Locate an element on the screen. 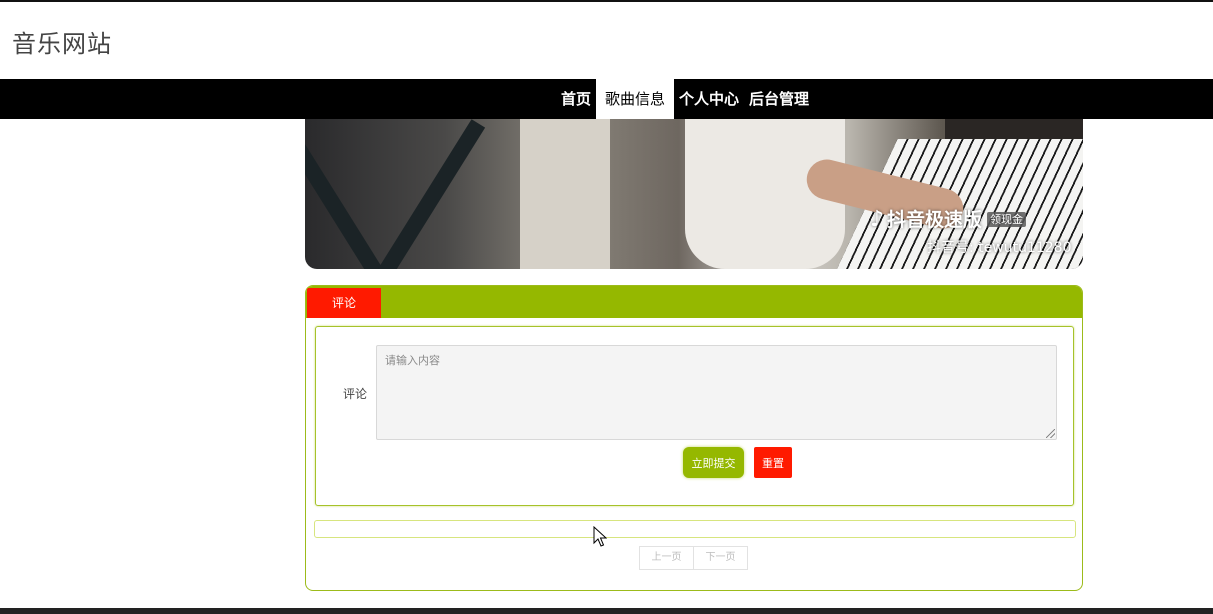  prev-page-button: 上一页 is located at coordinates (666, 558).